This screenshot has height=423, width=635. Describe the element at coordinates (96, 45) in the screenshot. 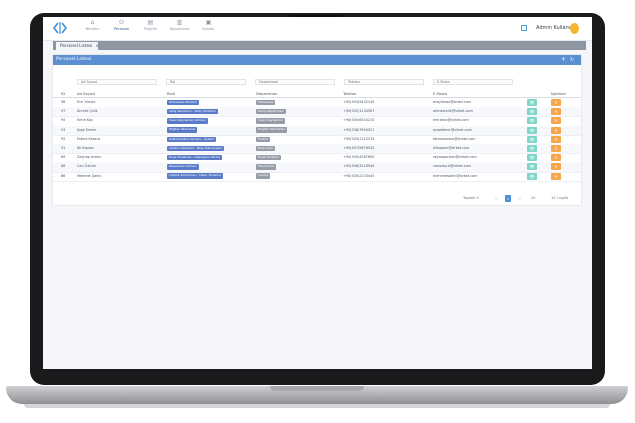

I see `close-icon: ×` at that location.